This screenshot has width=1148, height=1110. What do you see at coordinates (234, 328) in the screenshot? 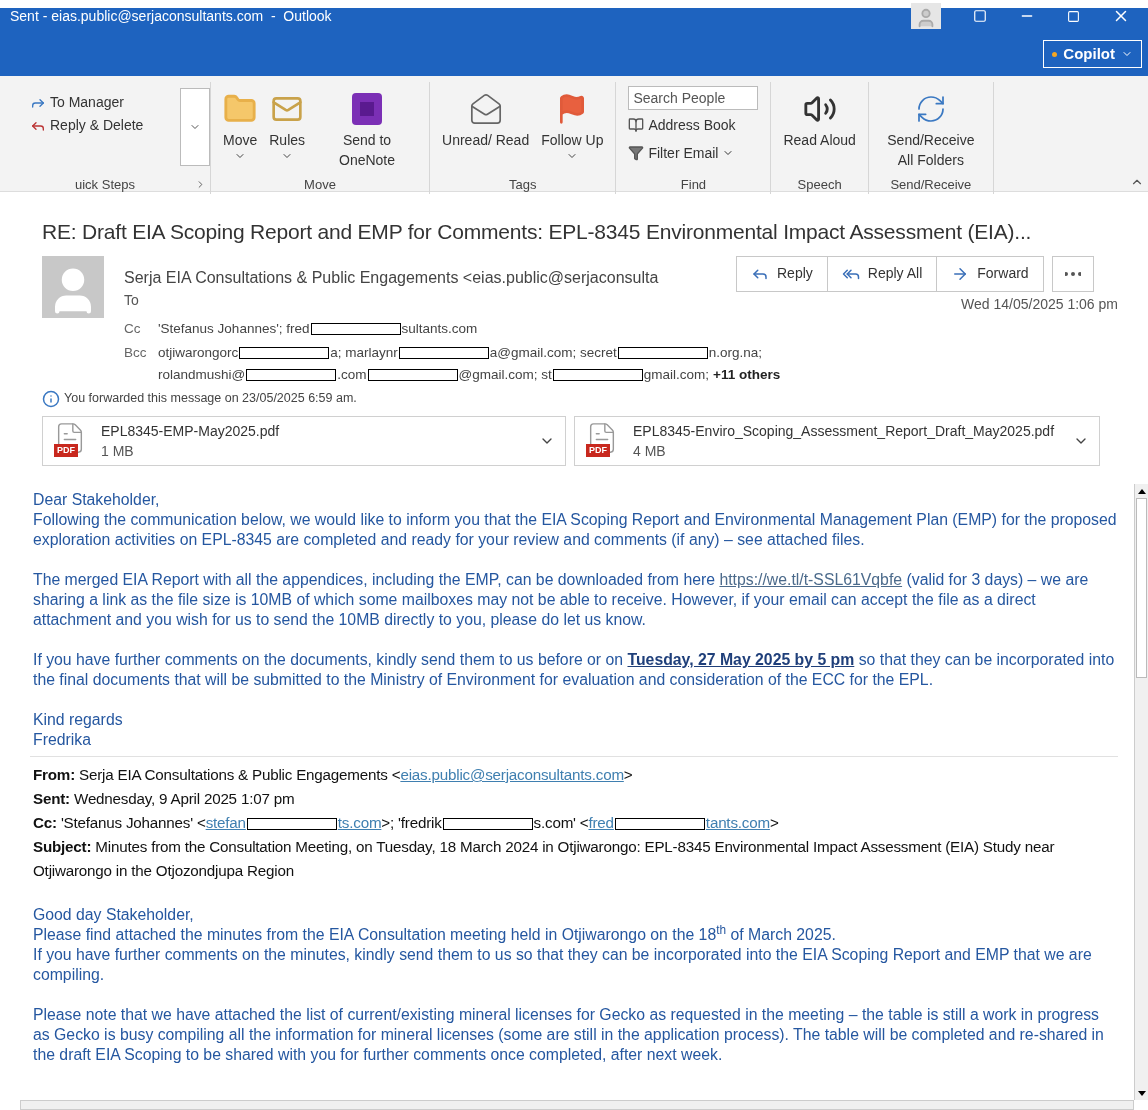
I see `recipient-text: 'Stefanus Johannes'; fred` at bounding box center [234, 328].